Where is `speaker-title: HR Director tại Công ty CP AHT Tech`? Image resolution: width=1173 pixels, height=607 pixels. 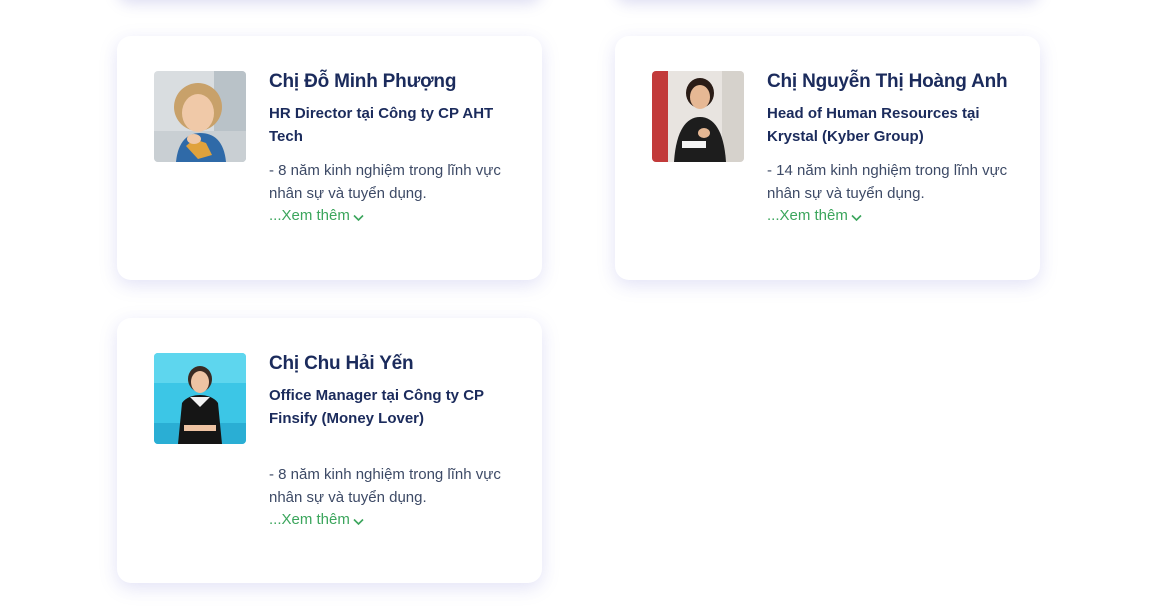 speaker-title: HR Director tại Công ty CP AHT Tech is located at coordinates (381, 125).